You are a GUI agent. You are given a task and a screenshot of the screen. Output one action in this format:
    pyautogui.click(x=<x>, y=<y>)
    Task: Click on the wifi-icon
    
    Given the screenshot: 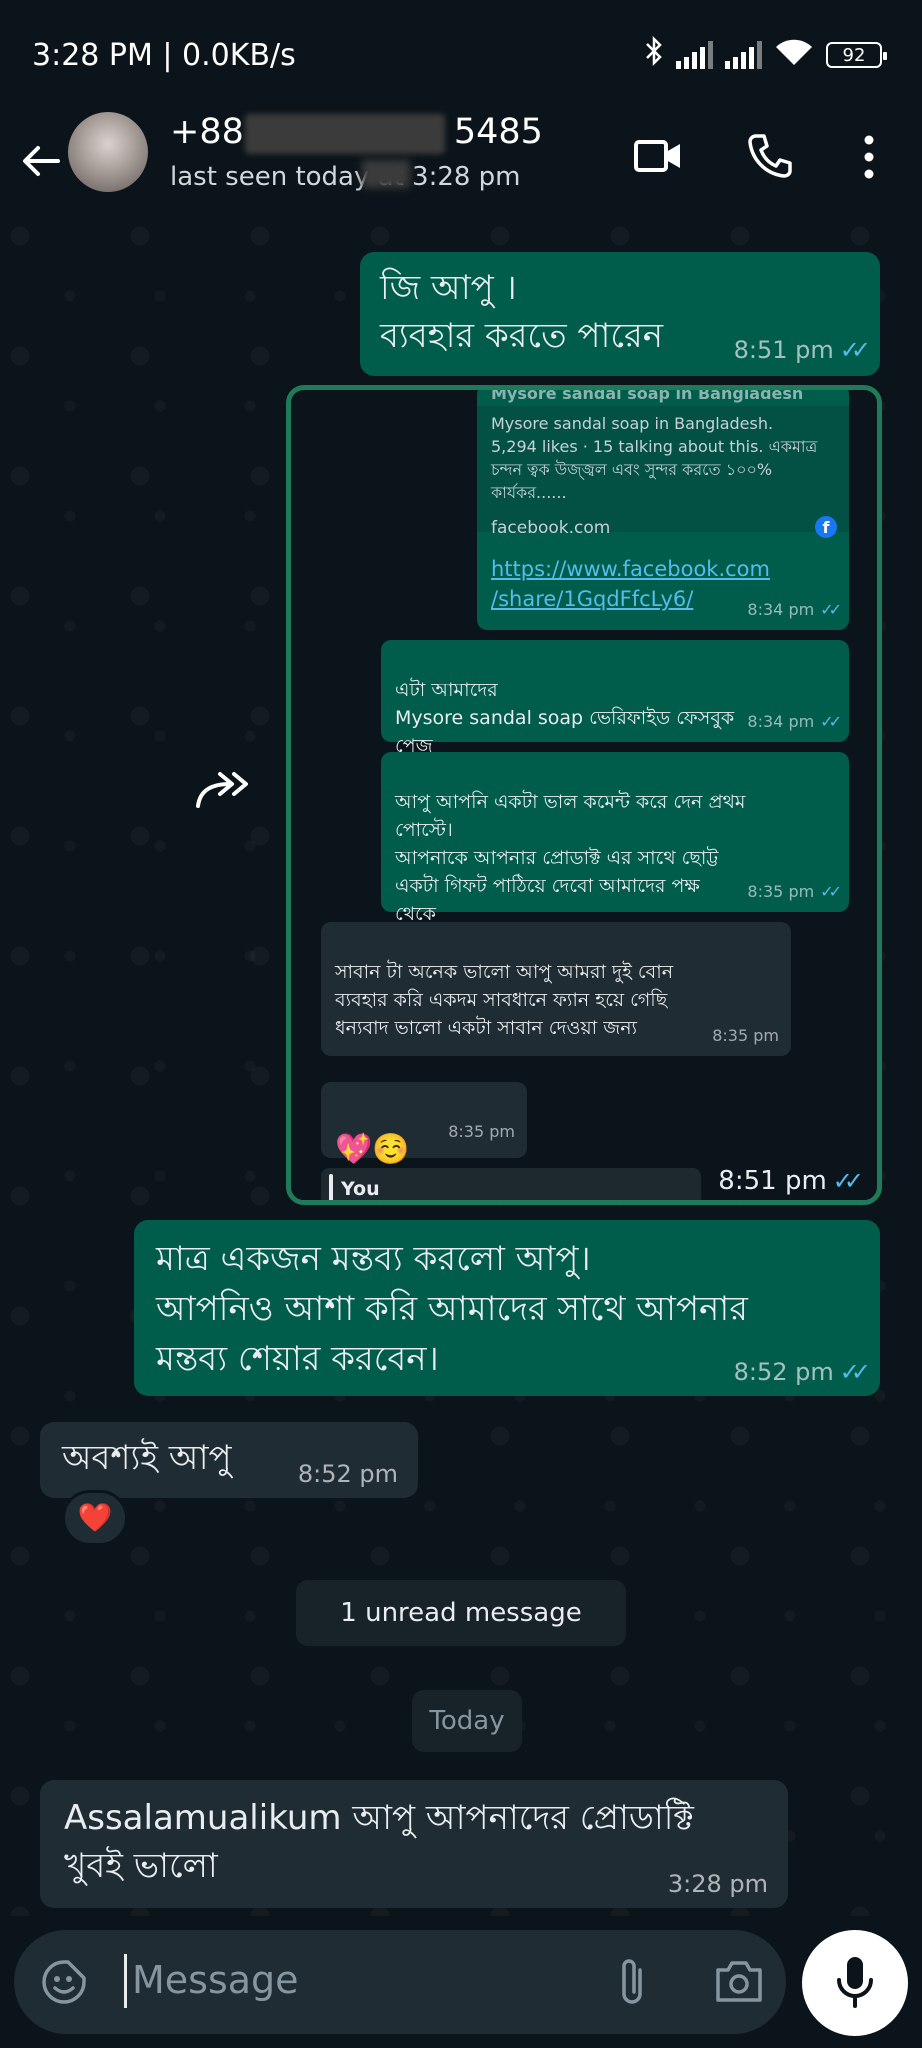 What is the action you would take?
    pyautogui.click(x=794, y=55)
    